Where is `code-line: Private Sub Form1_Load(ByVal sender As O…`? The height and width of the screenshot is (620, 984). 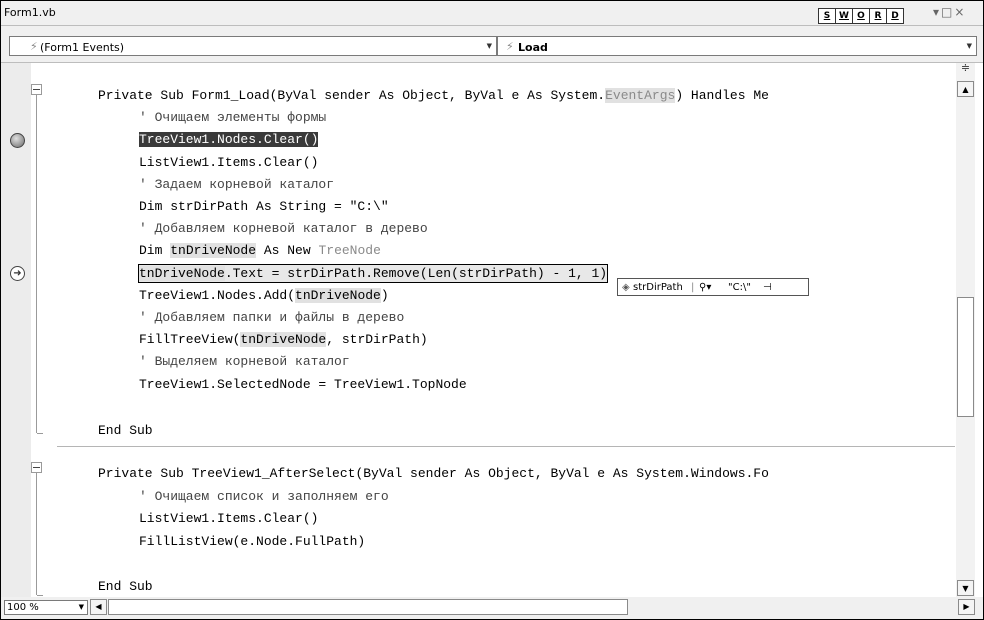
code-line: Private Sub Form1_Load(ByVal sender As O… is located at coordinates (433, 95).